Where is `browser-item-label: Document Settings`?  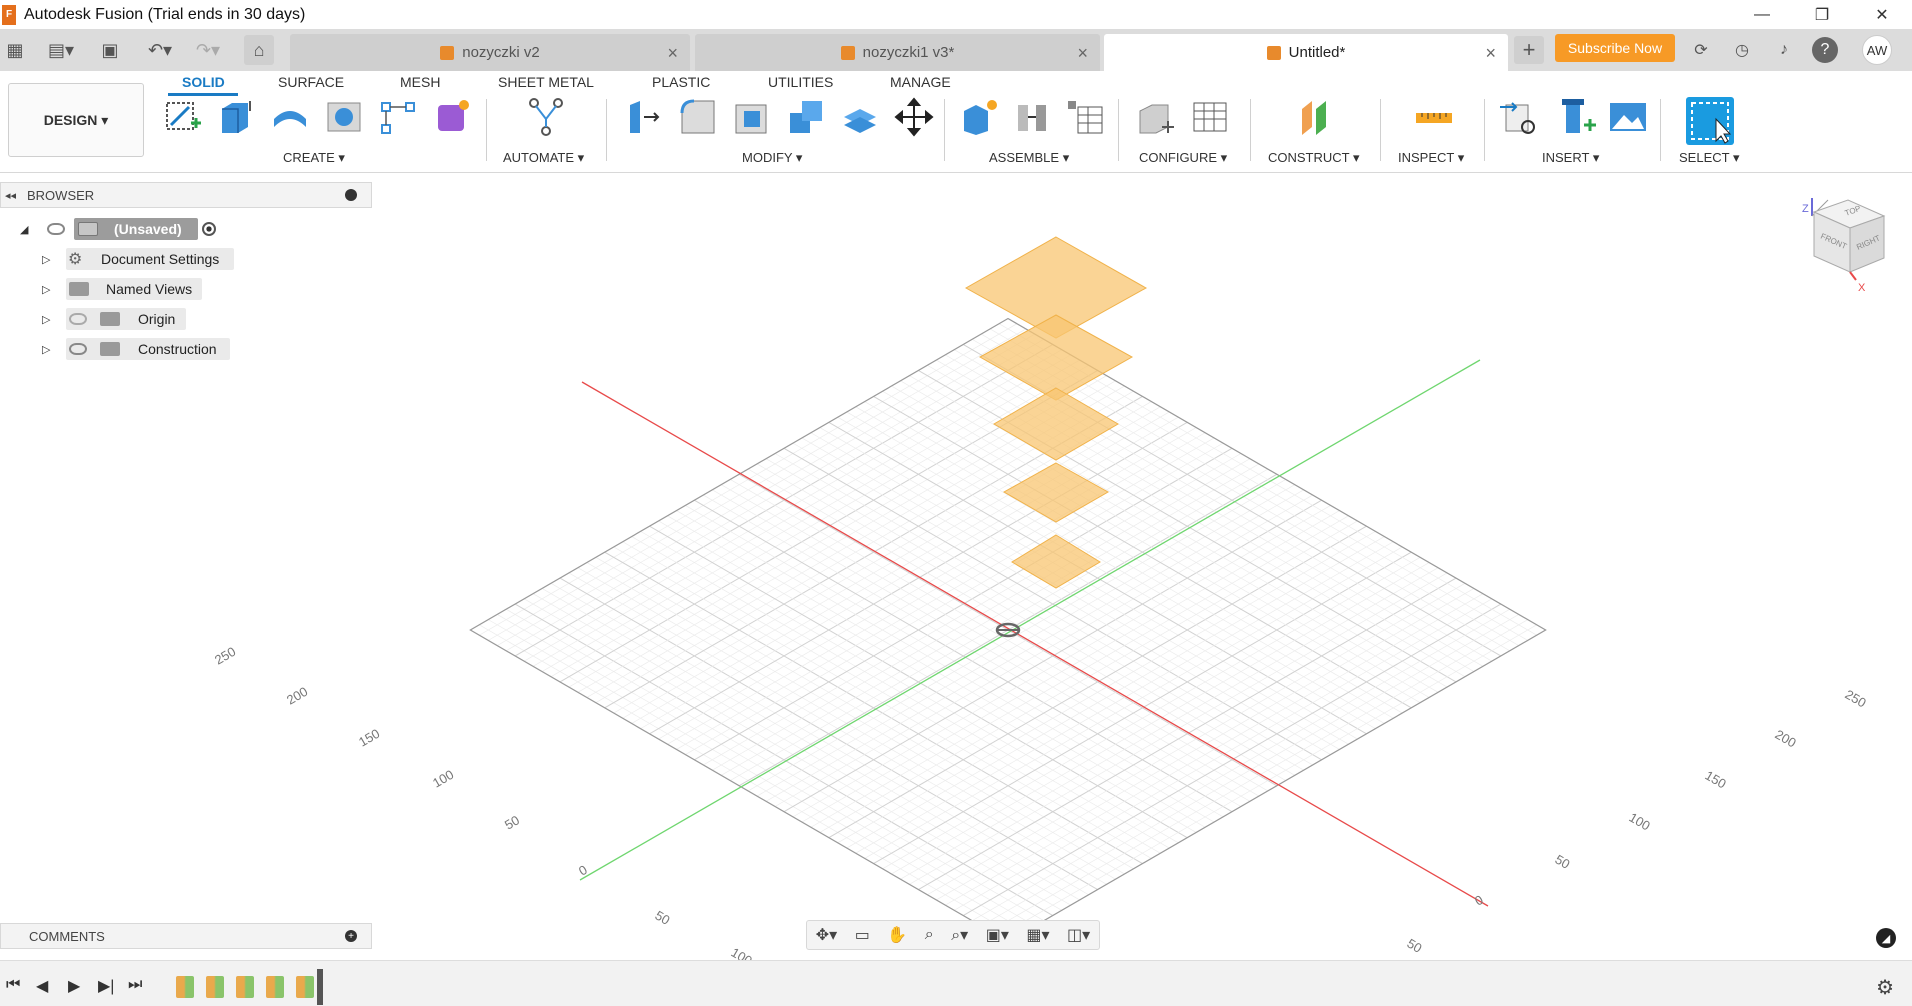 browser-item-label: Document Settings is located at coordinates (160, 259).